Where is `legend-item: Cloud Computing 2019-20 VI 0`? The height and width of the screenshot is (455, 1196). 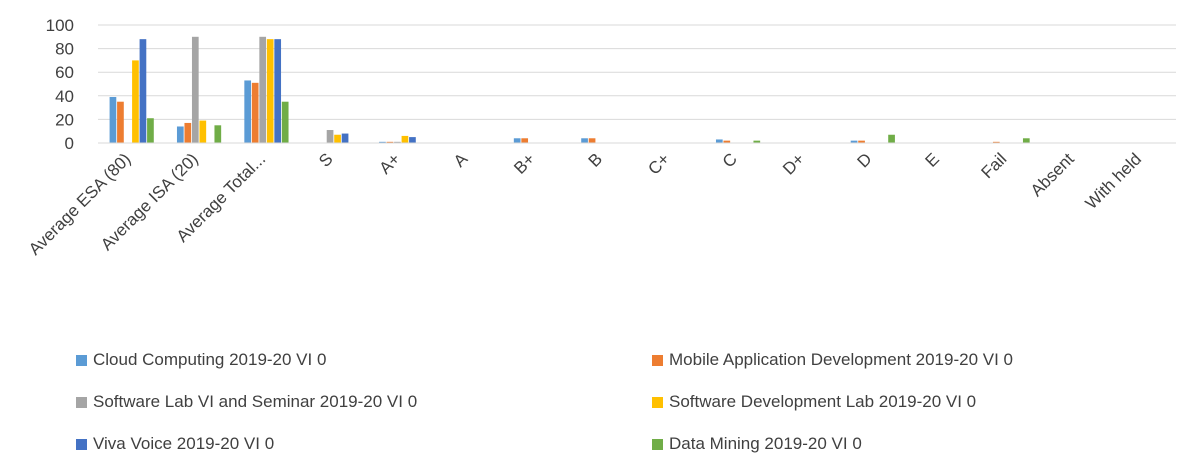 legend-item: Cloud Computing 2019-20 VI 0 is located at coordinates (201, 360).